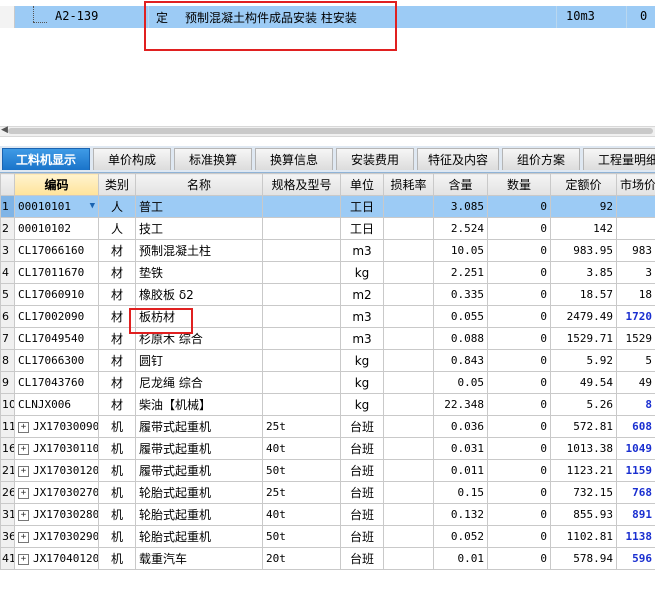 This screenshot has width=655, height=591. Describe the element at coordinates (327, 228) in the screenshot. I see `table-row: 2 00010102 人 技工 工日 2.524 0 142` at that location.